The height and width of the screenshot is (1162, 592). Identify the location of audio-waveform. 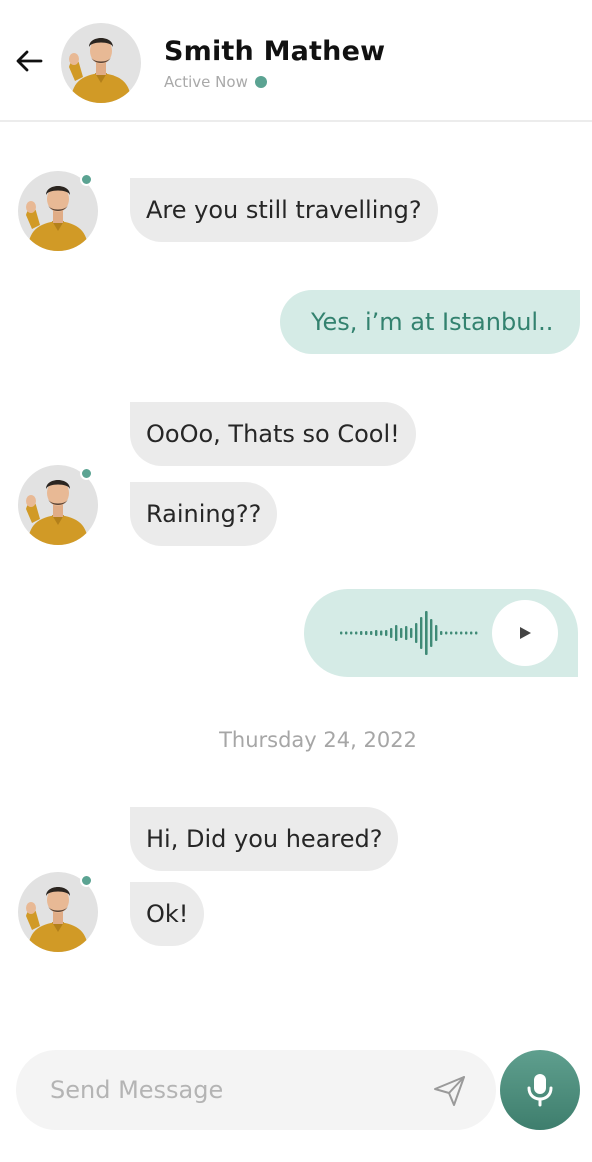
(409, 633).